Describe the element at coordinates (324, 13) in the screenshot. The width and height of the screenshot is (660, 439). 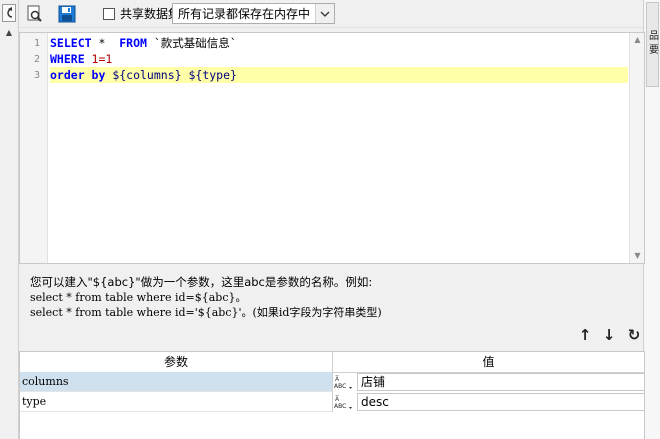
I see `chevron-down-icon` at that location.